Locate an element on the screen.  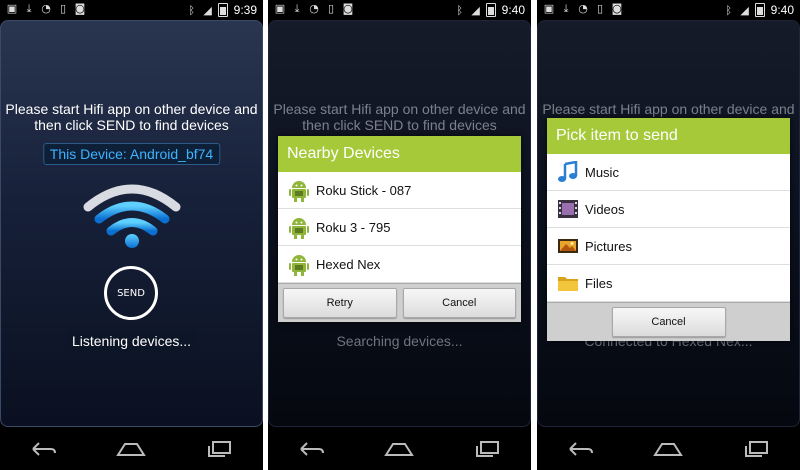
device-item-roku-3: Roku 3 - 795 is located at coordinates (399, 227).